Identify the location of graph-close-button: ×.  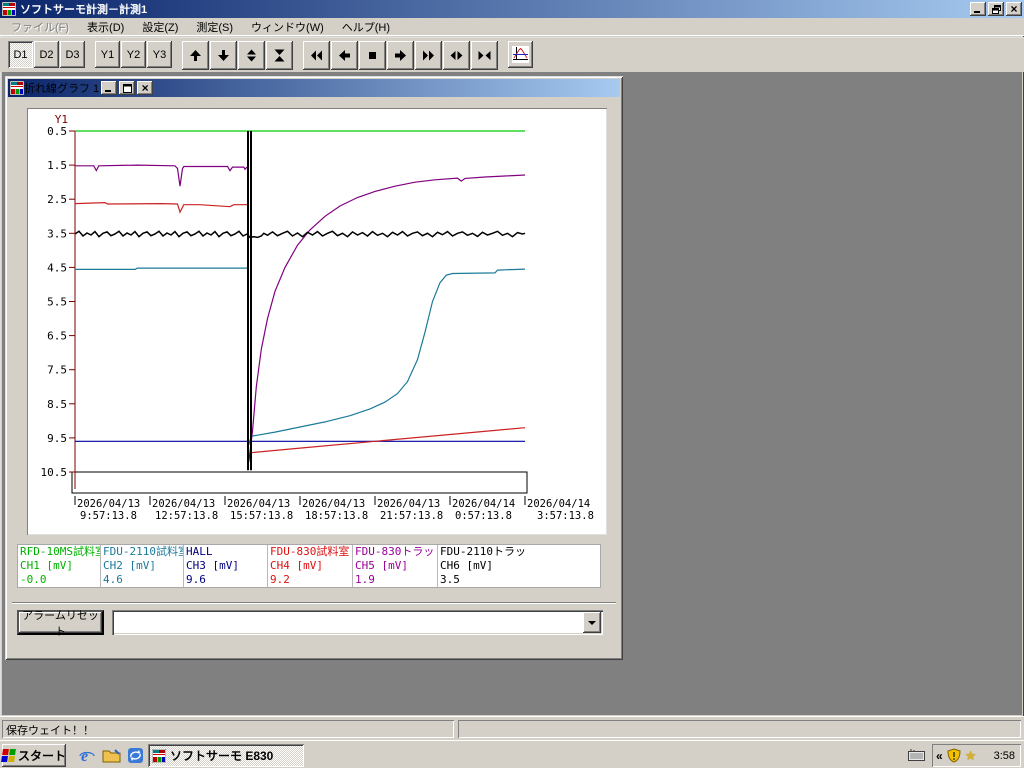
(145, 88).